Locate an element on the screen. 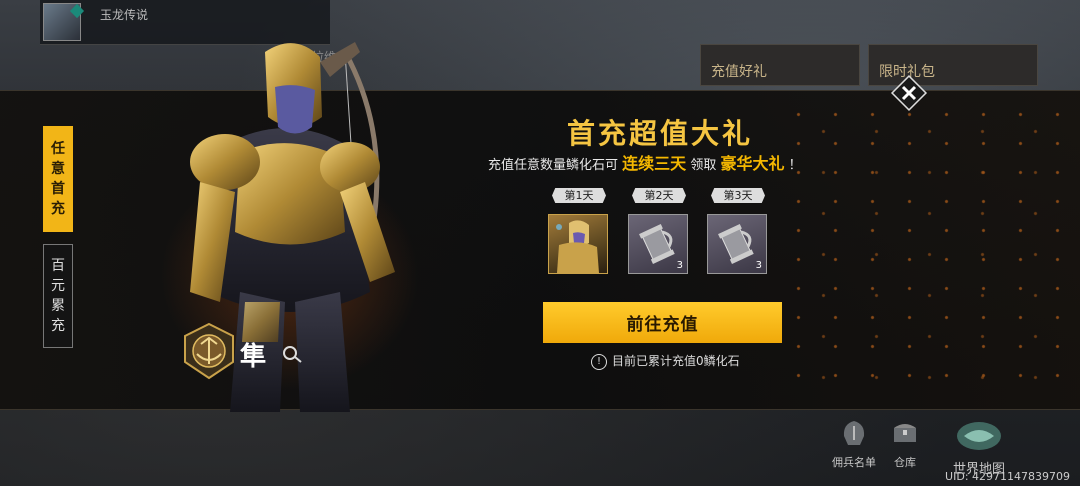  tab-any-first-recharge: 任 意 首 充 is located at coordinates (58, 179).